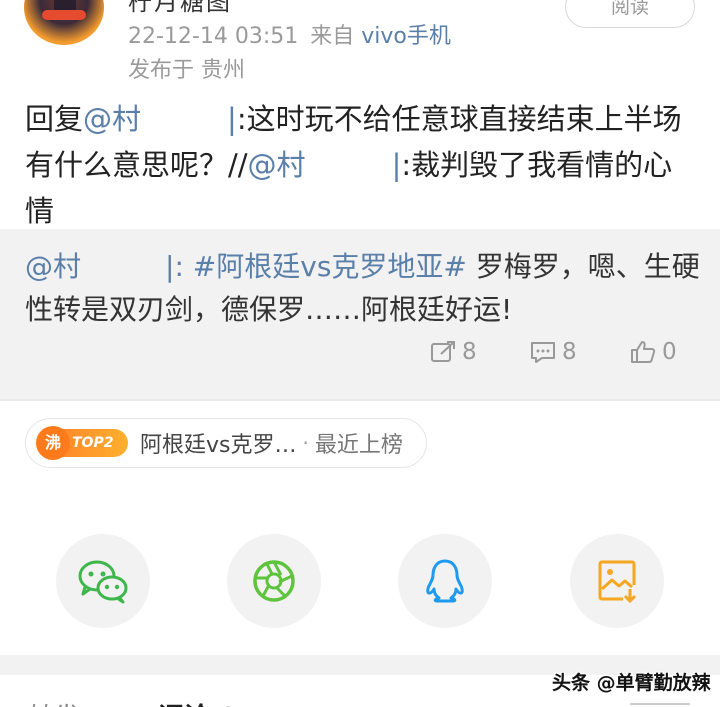  Describe the element at coordinates (54, 702) in the screenshot. I see `tab-repost: 转发` at that location.